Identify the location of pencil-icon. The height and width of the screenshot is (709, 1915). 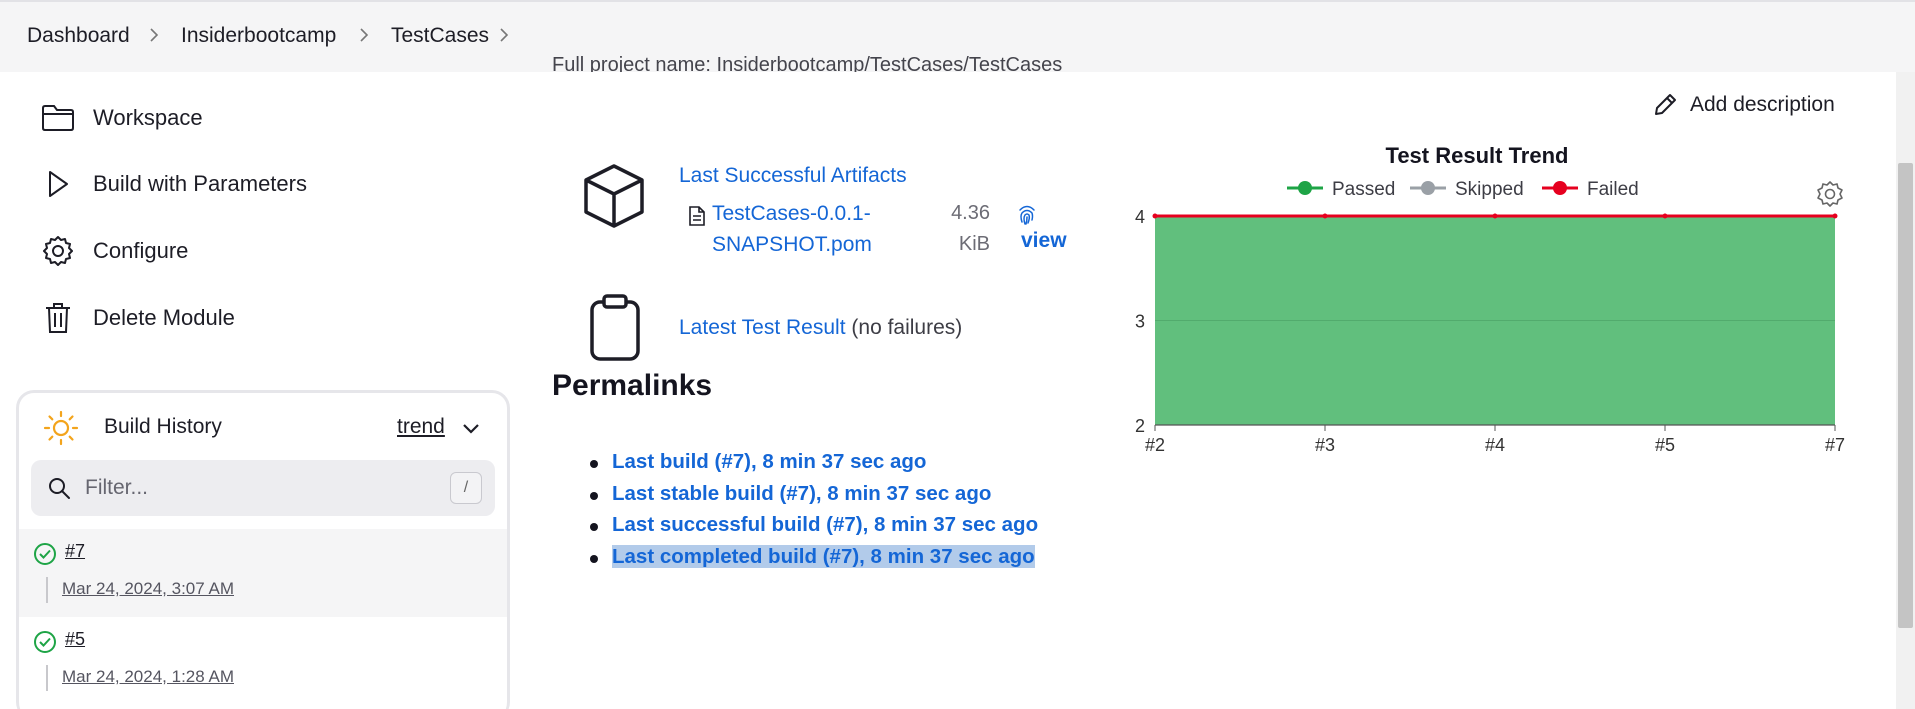
(1665, 104).